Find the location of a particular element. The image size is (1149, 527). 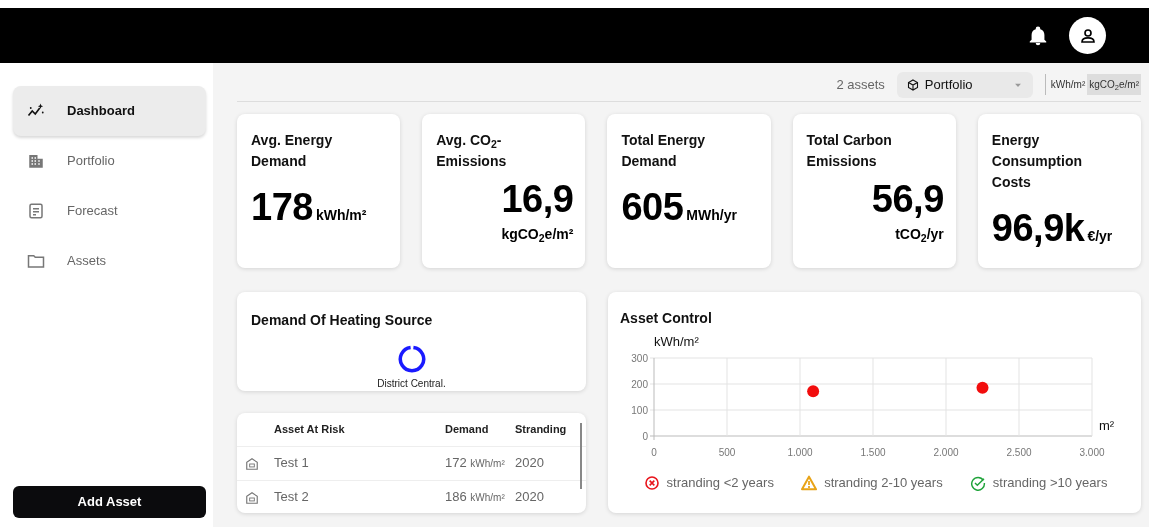

building-icon is located at coordinates (36, 161).